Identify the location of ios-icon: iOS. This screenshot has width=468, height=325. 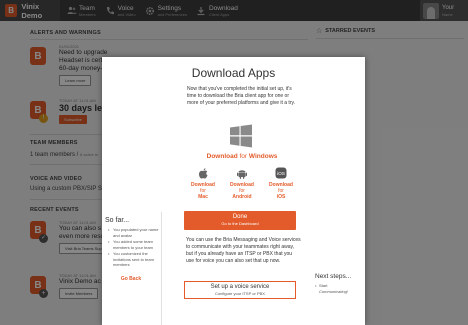
(281, 173).